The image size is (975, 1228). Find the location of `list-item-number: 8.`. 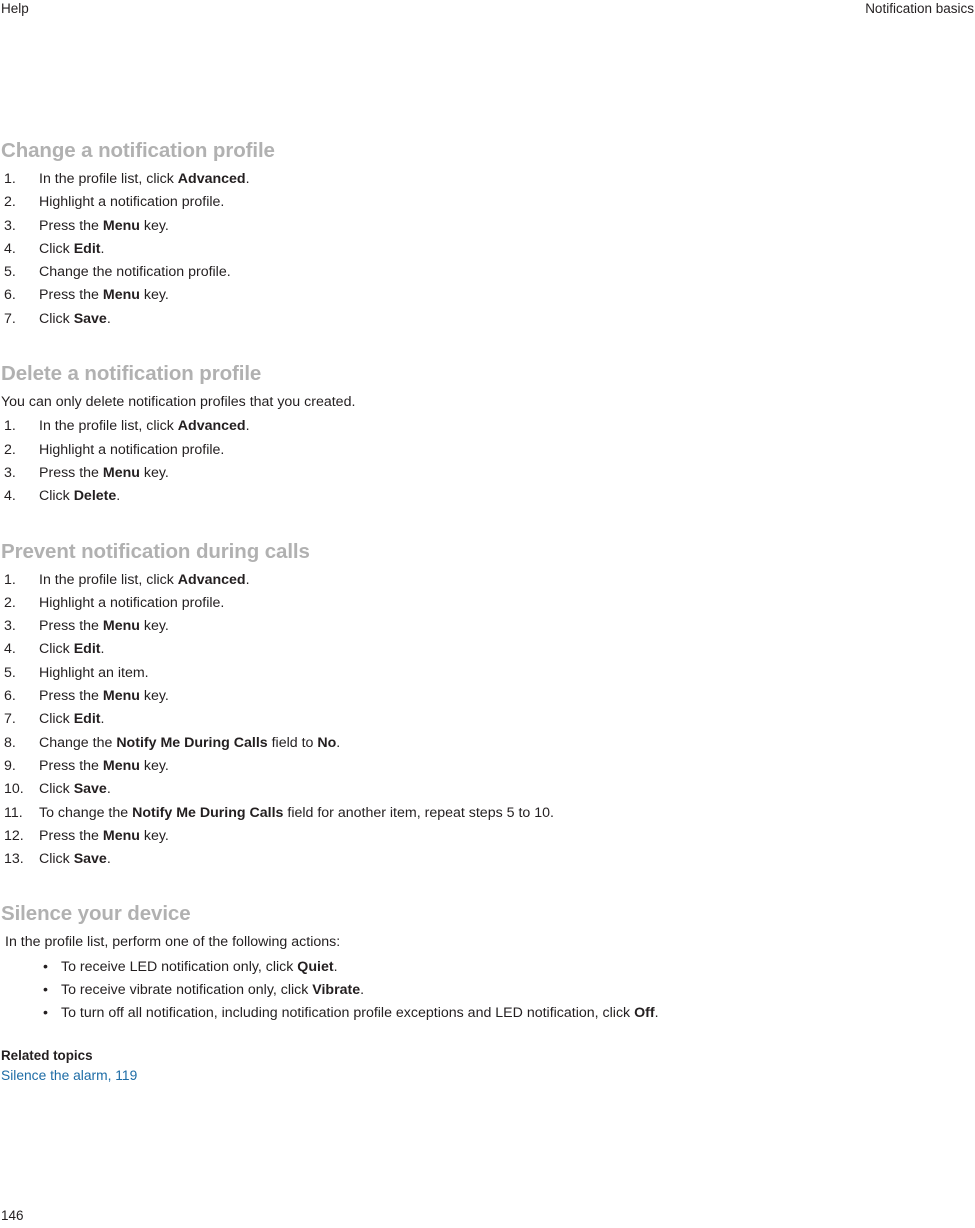

list-item-number: 8. is located at coordinates (10, 742).